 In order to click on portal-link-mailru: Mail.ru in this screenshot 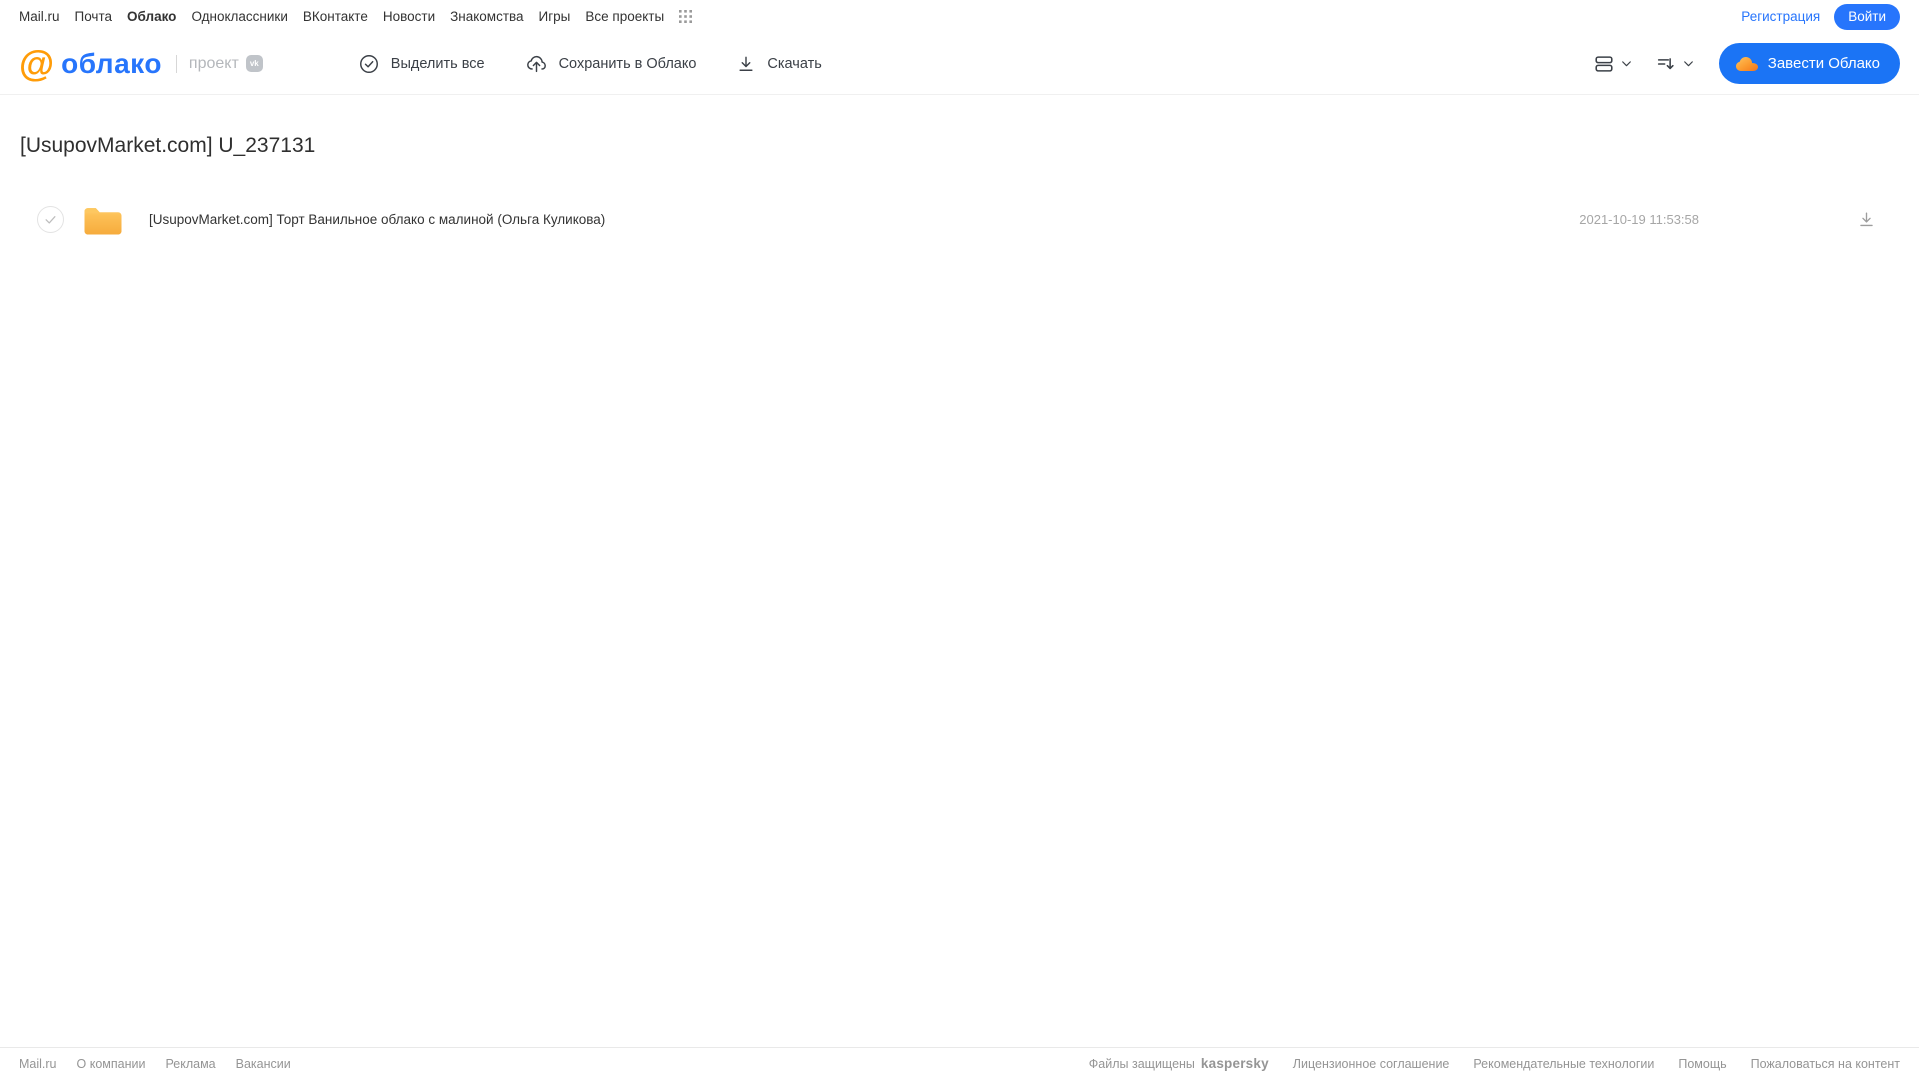, I will do `click(39, 16)`.